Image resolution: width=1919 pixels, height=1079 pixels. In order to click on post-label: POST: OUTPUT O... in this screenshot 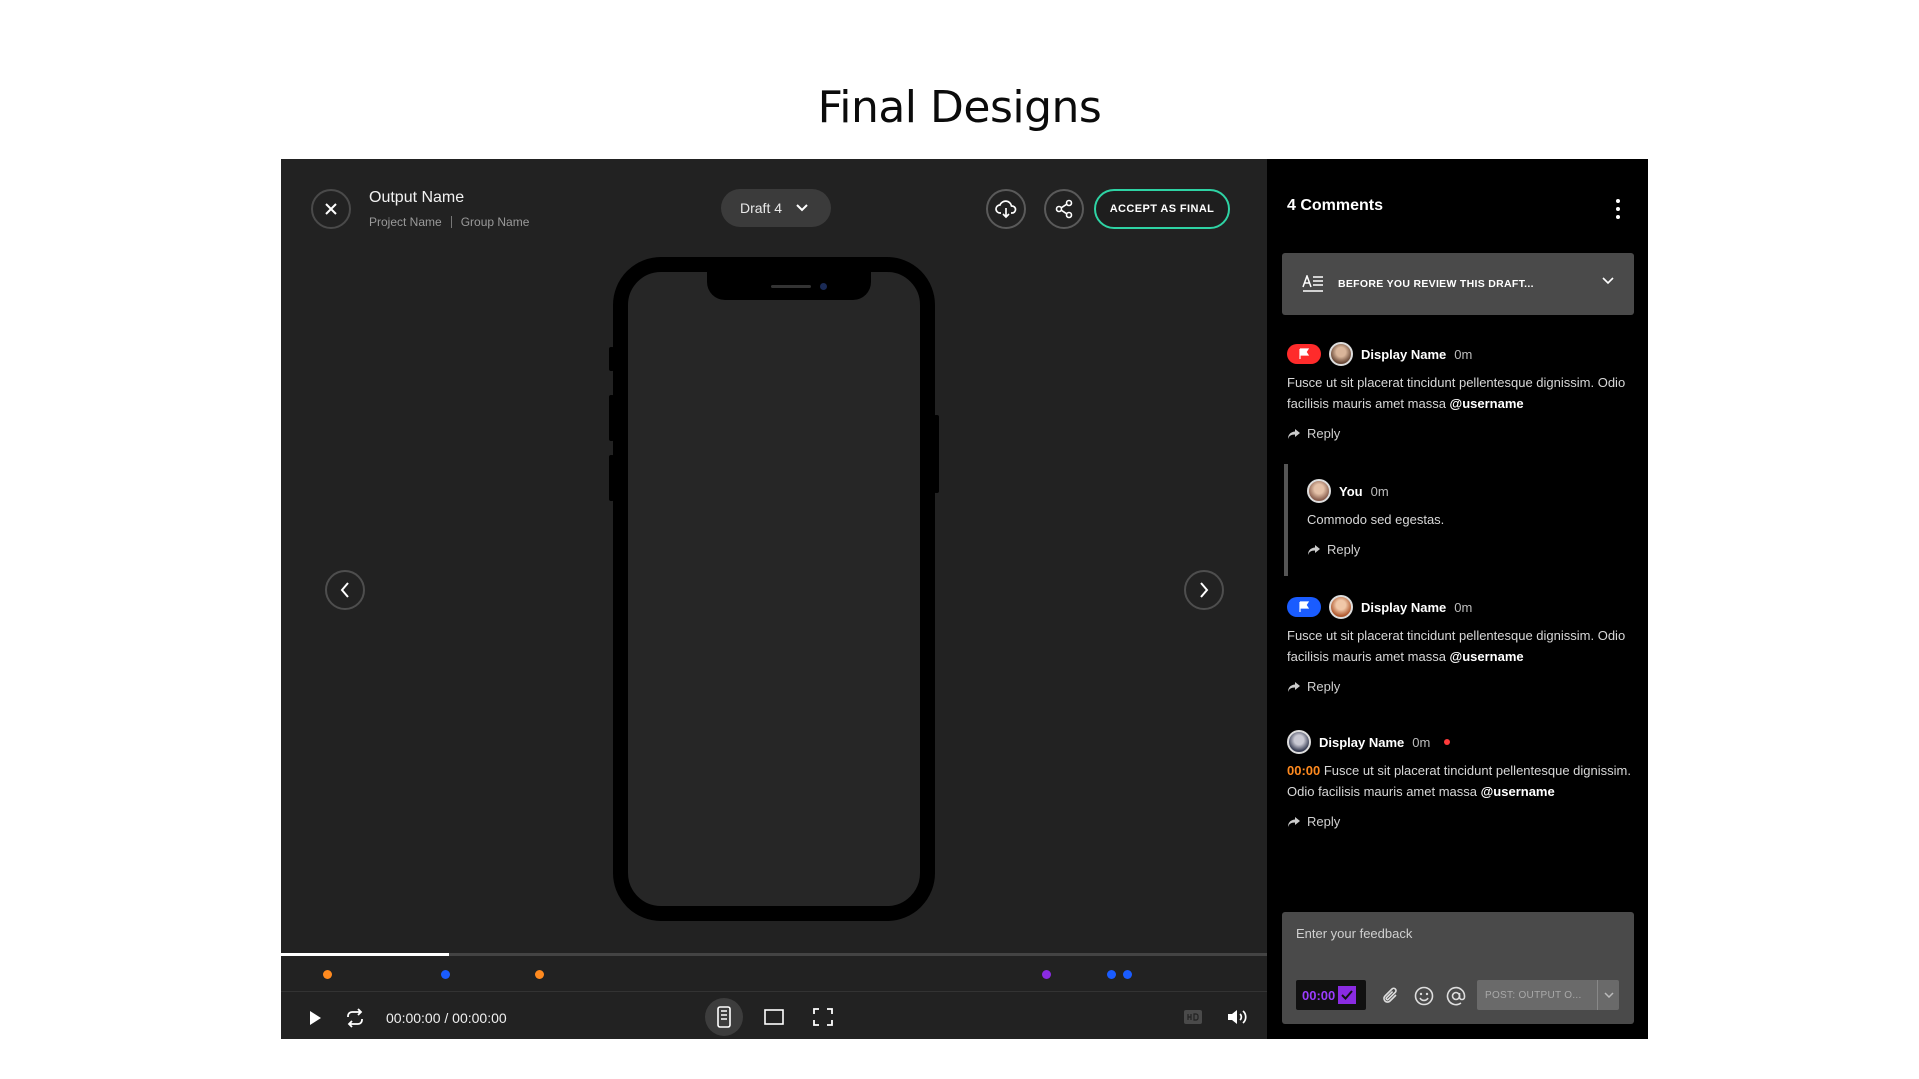, I will do `click(1533, 995)`.